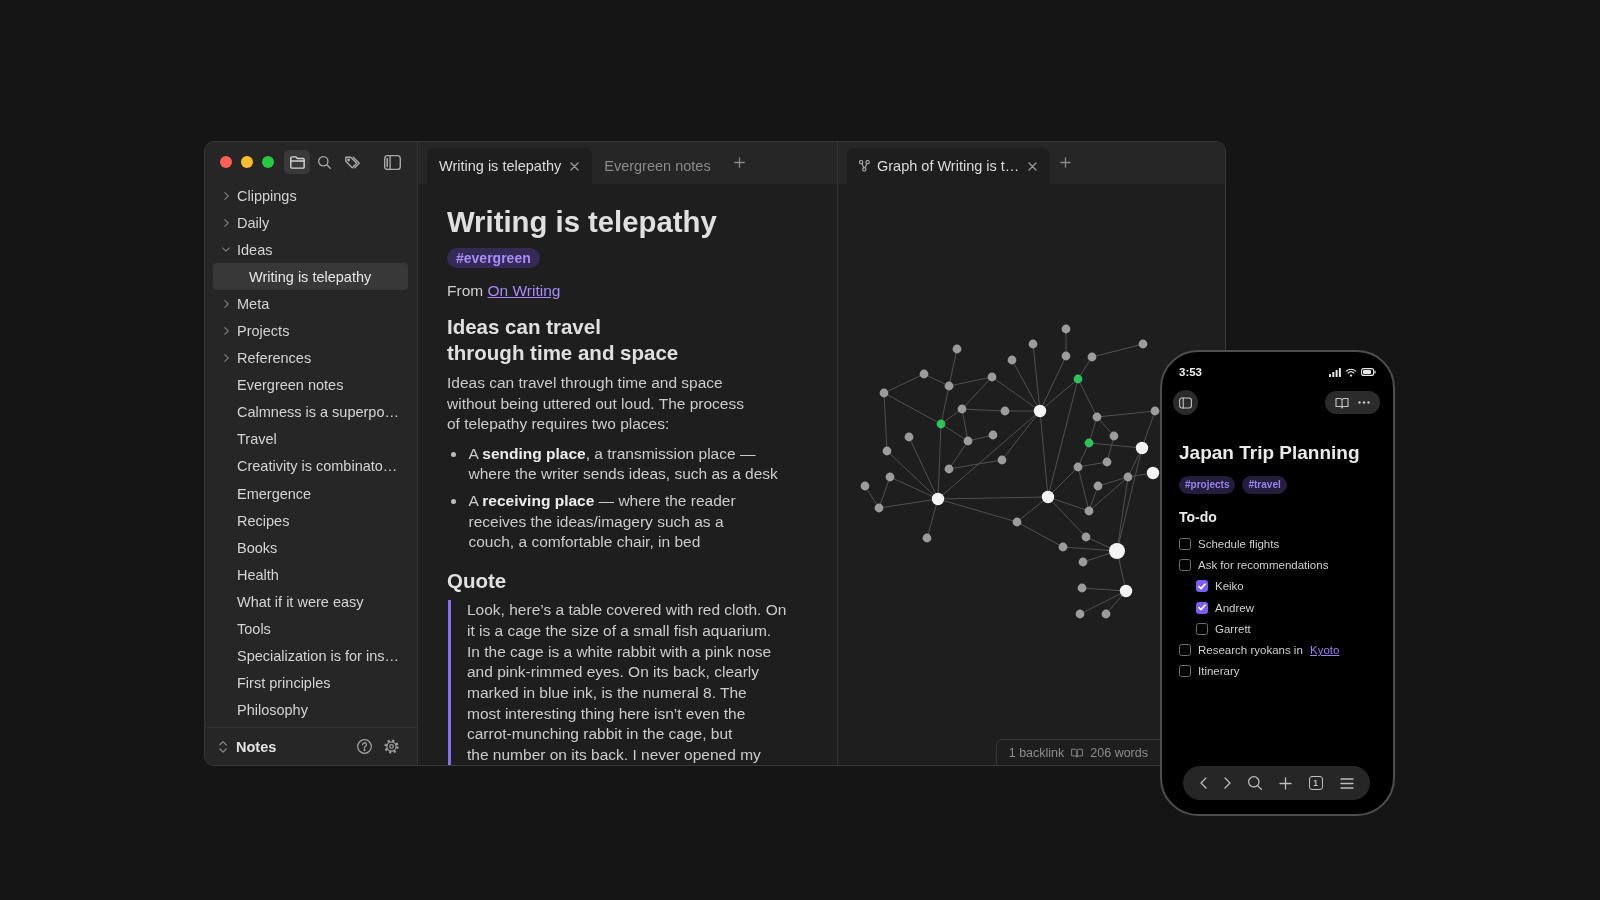 The image size is (1600, 900). What do you see at coordinates (1191, 372) in the screenshot?
I see `status-time: 3:53` at bounding box center [1191, 372].